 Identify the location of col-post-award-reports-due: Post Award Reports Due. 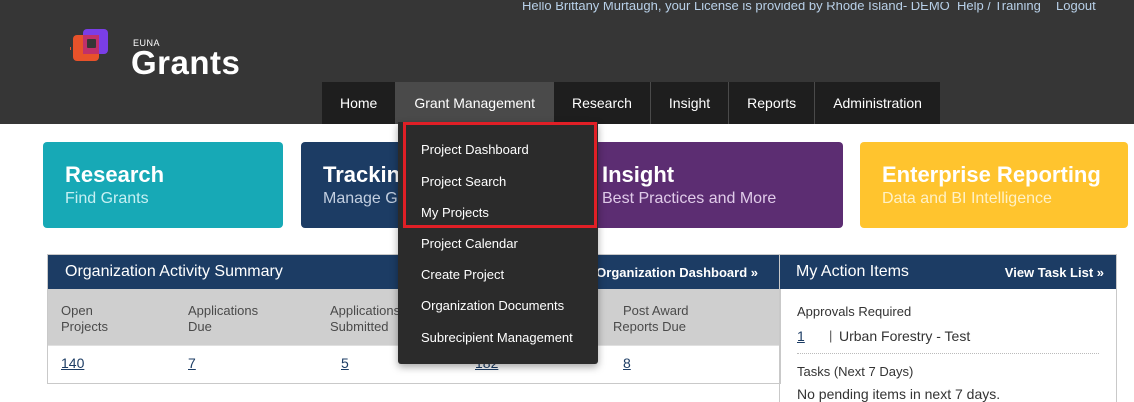
(651, 319).